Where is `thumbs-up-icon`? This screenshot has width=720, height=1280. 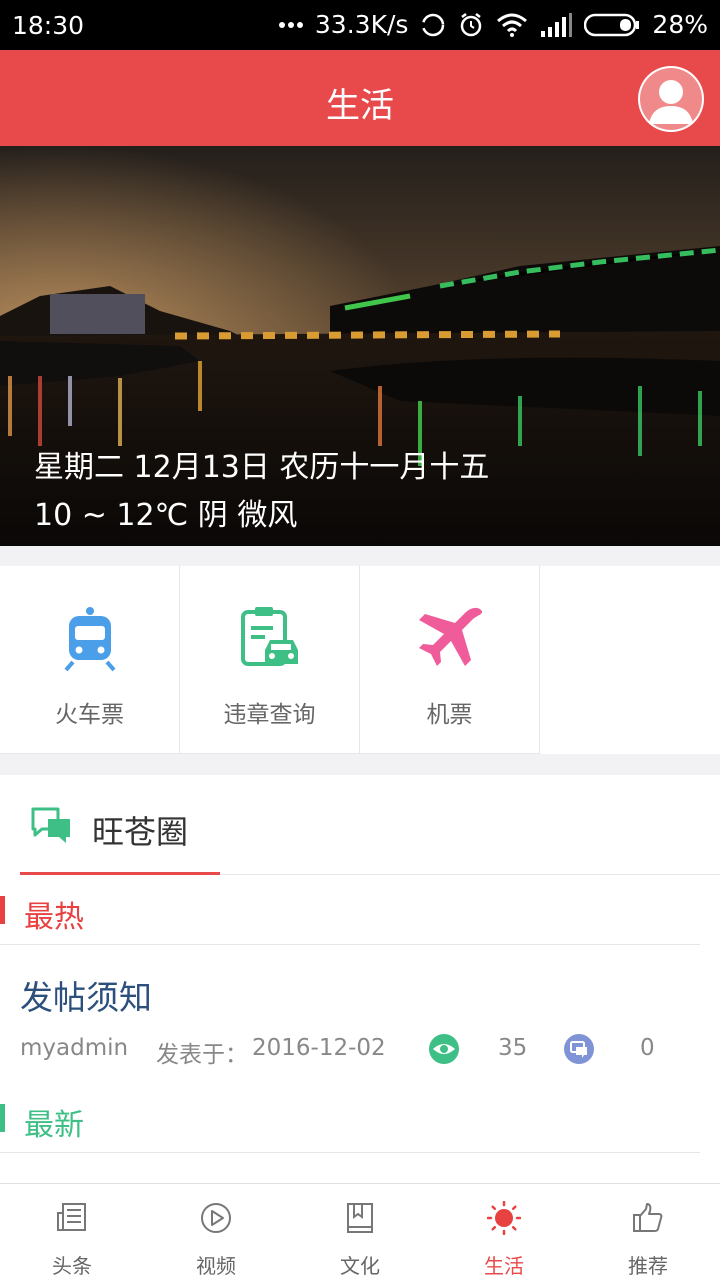 thumbs-up-icon is located at coordinates (648, 1217).